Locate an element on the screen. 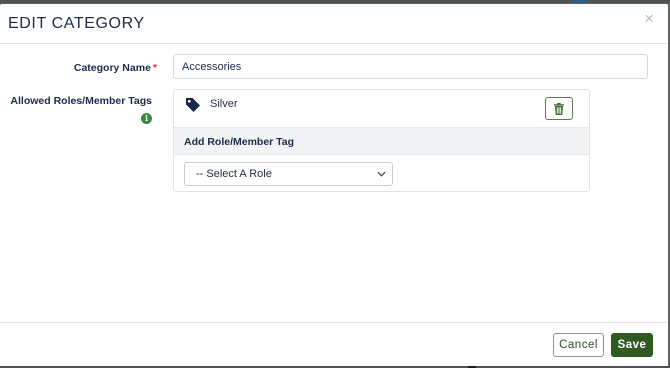  delete-role-button is located at coordinates (559, 108).